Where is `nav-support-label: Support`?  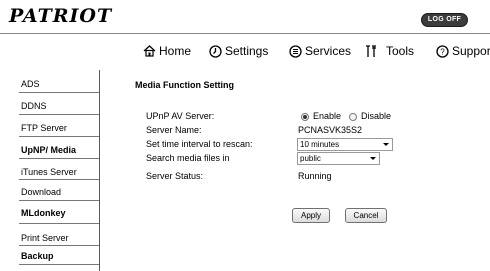 nav-support-label: Support is located at coordinates (471, 51).